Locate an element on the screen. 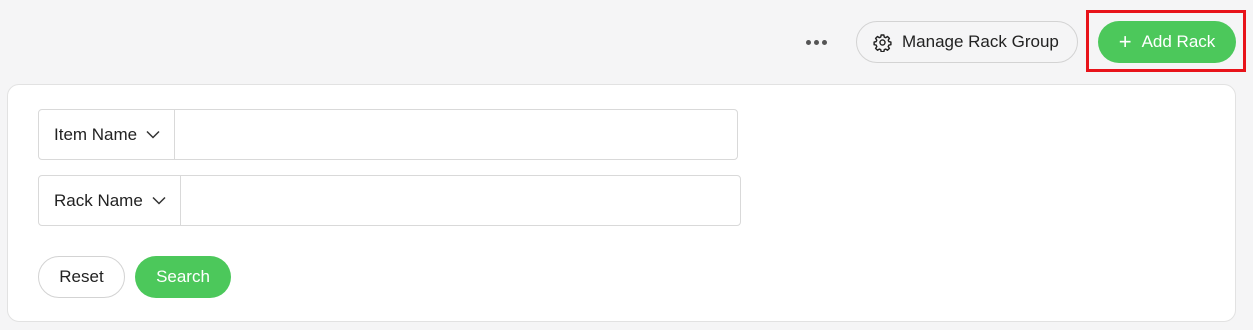  rack-name-select-label: Rack Name is located at coordinates (98, 200).